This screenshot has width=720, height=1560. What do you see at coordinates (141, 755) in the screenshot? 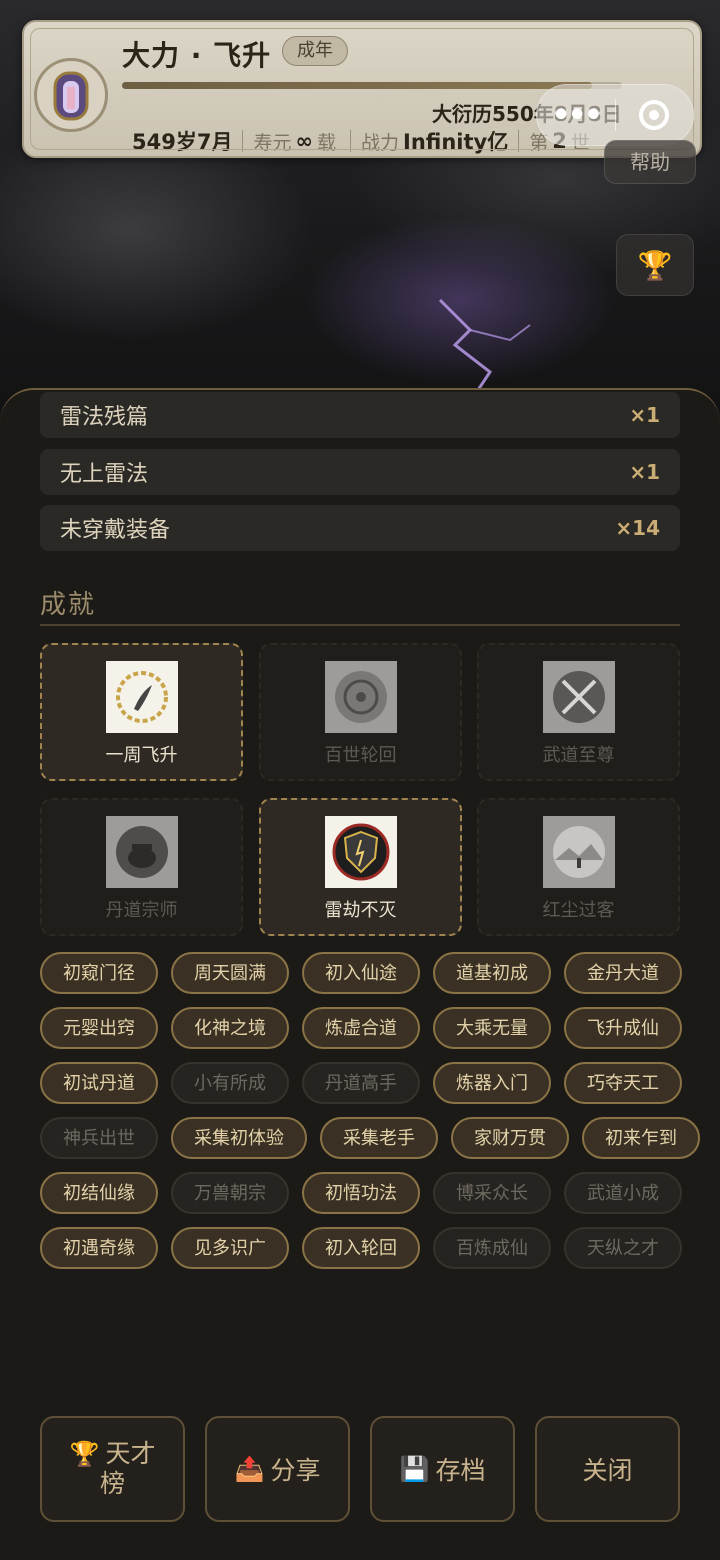
I see `achievement-name: 一周飞升` at bounding box center [141, 755].